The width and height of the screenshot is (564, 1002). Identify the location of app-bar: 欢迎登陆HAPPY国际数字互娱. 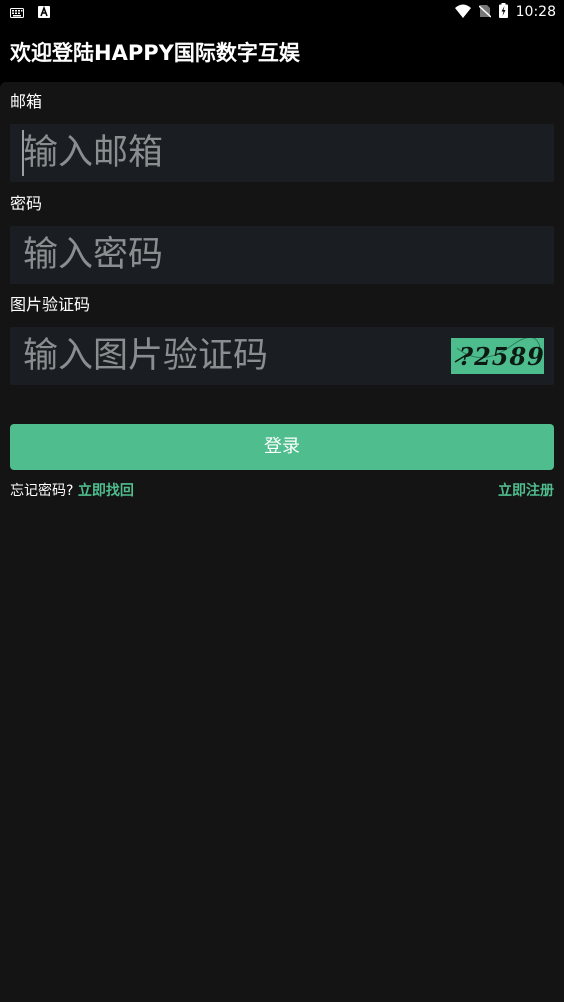
(282, 53).